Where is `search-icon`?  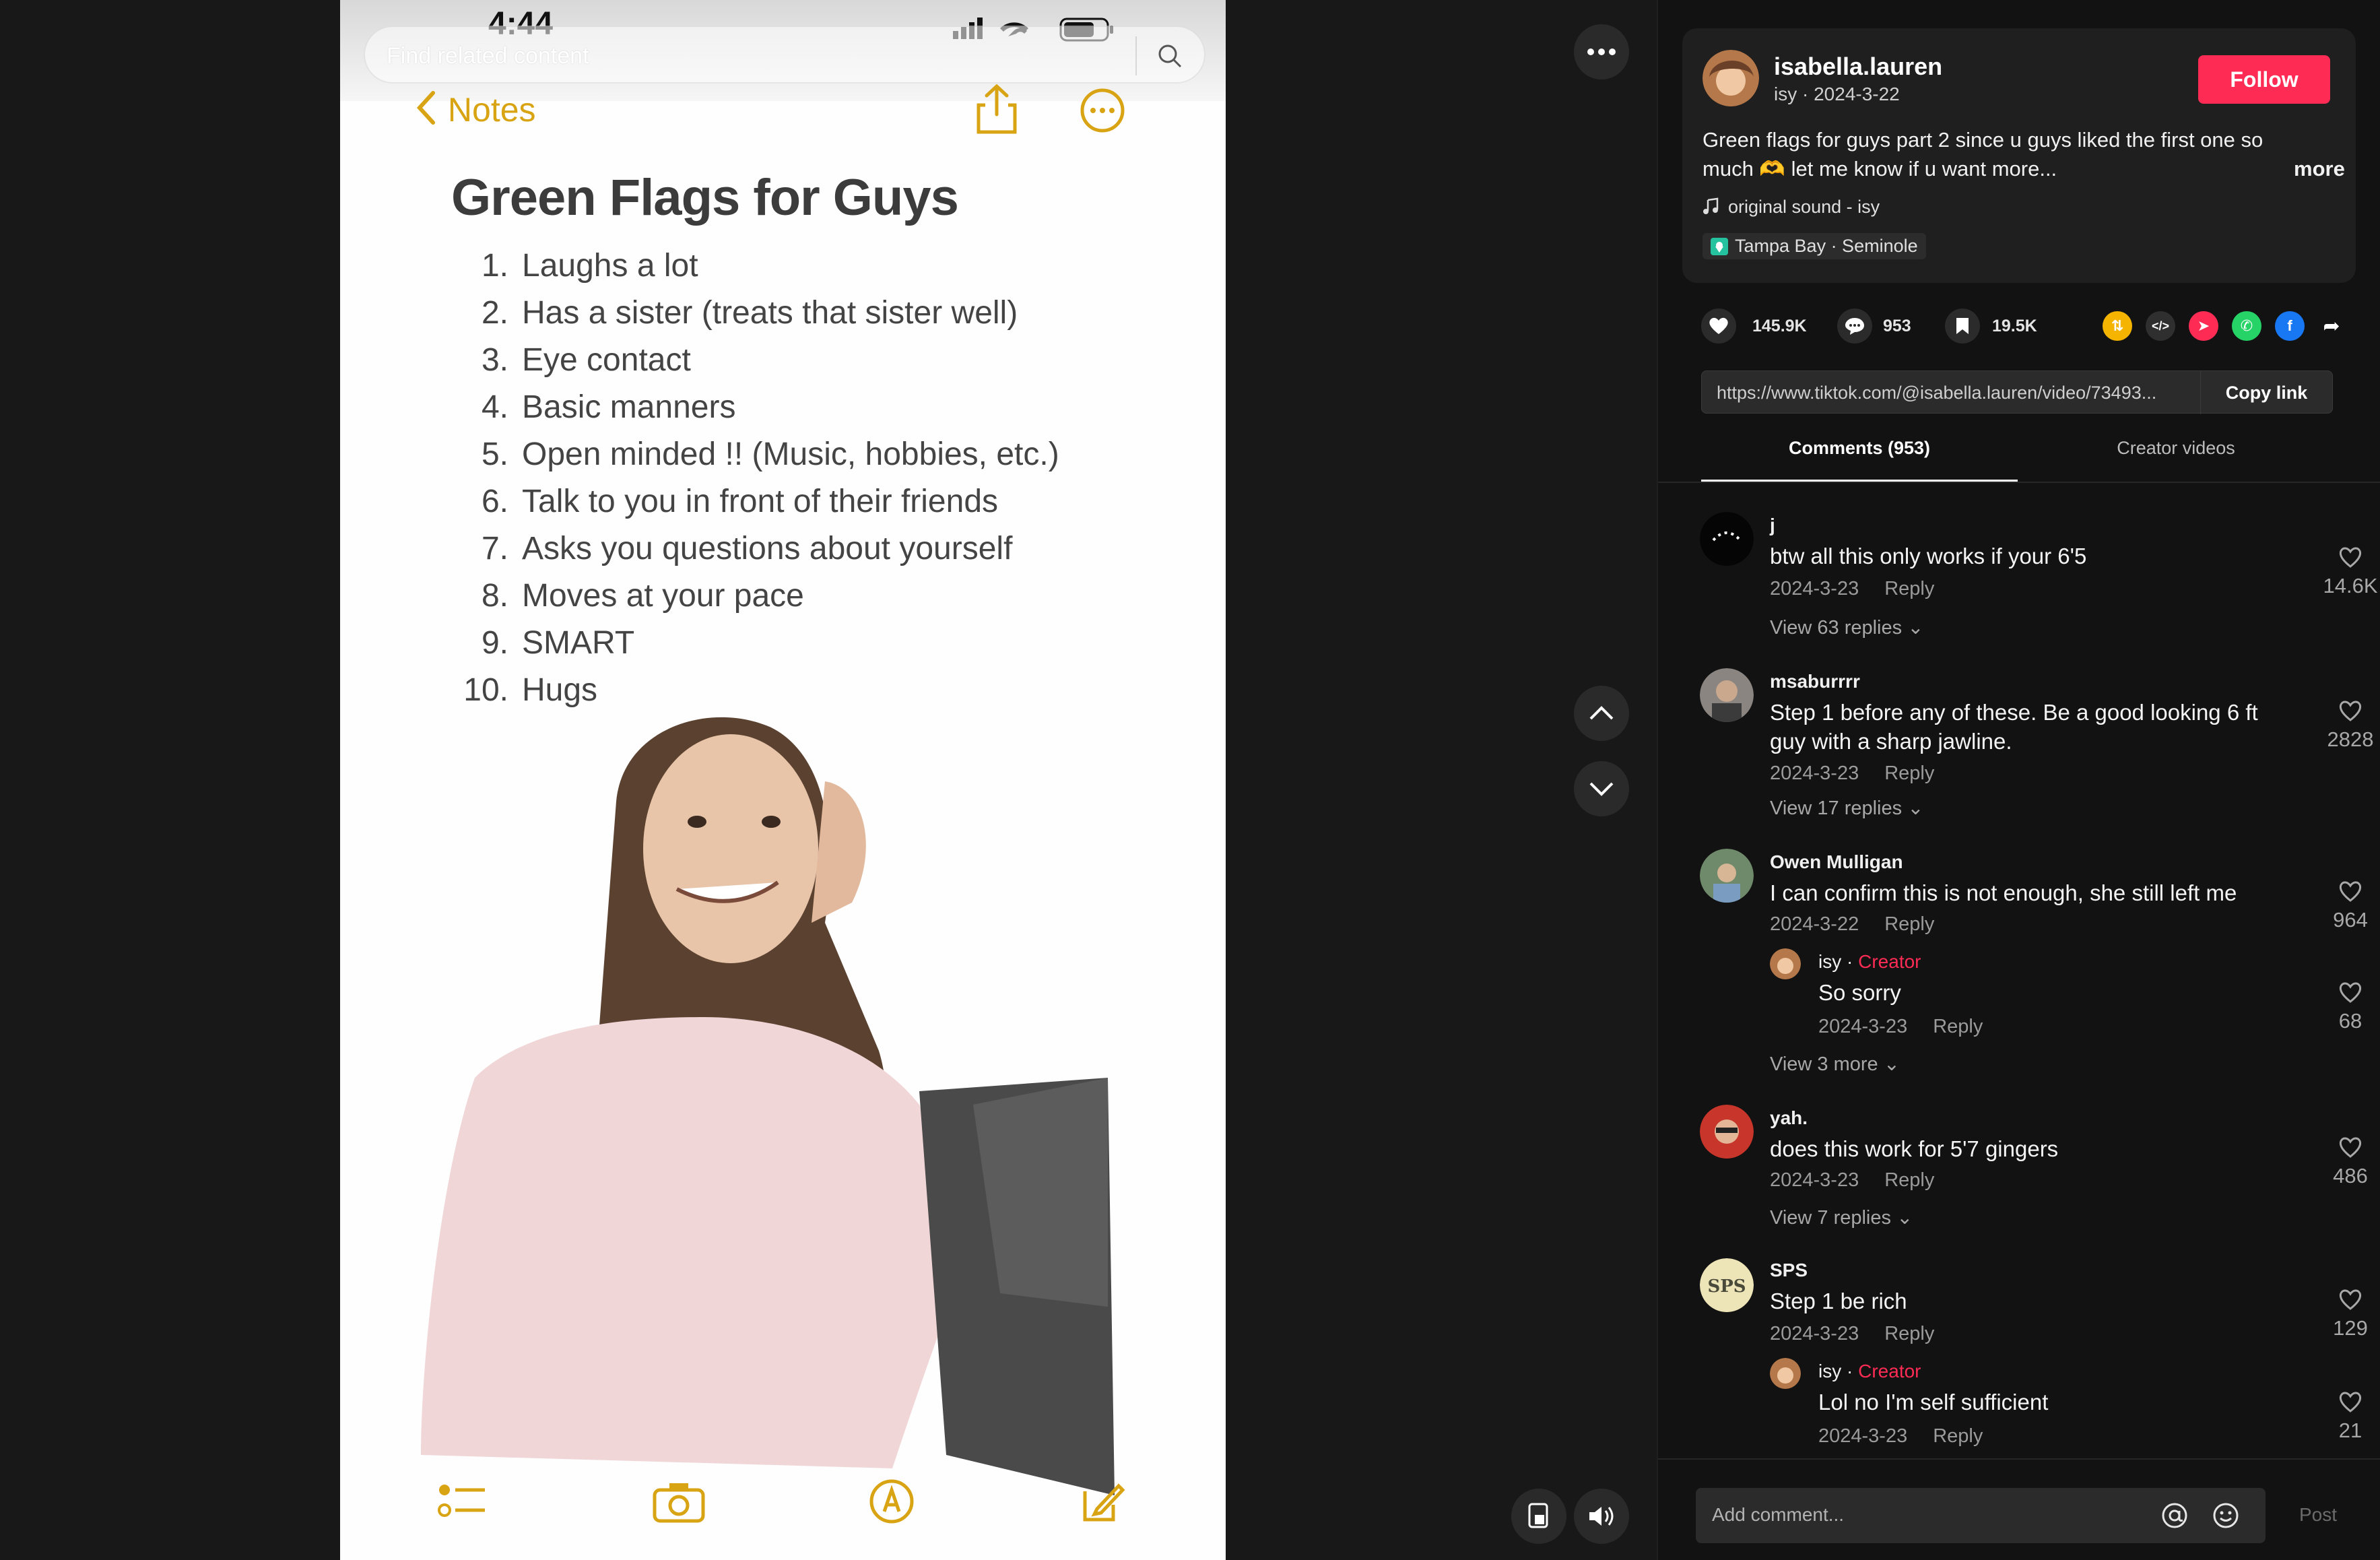
search-icon is located at coordinates (1170, 56).